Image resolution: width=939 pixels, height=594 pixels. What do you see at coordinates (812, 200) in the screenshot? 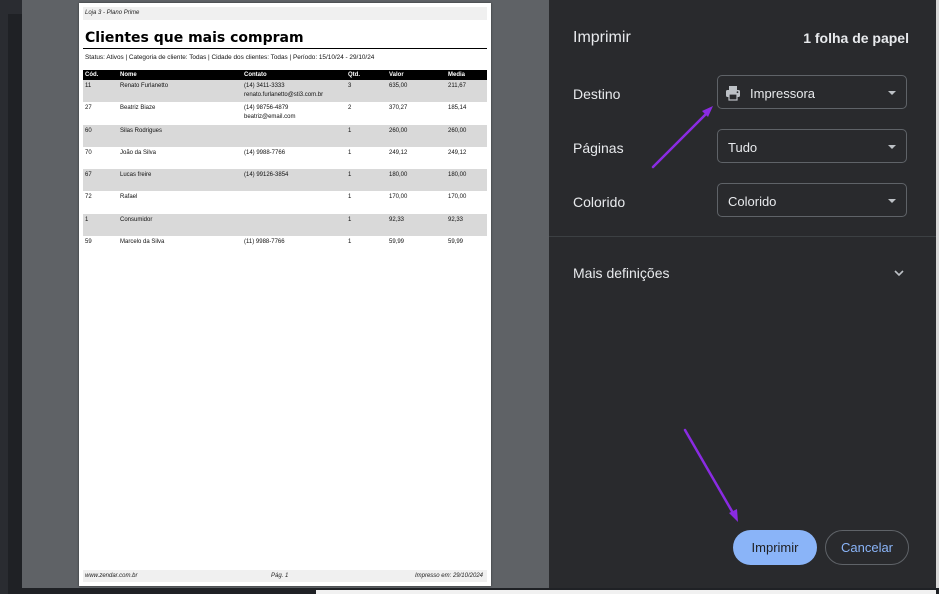
I see `color-select: Colorido` at bounding box center [812, 200].